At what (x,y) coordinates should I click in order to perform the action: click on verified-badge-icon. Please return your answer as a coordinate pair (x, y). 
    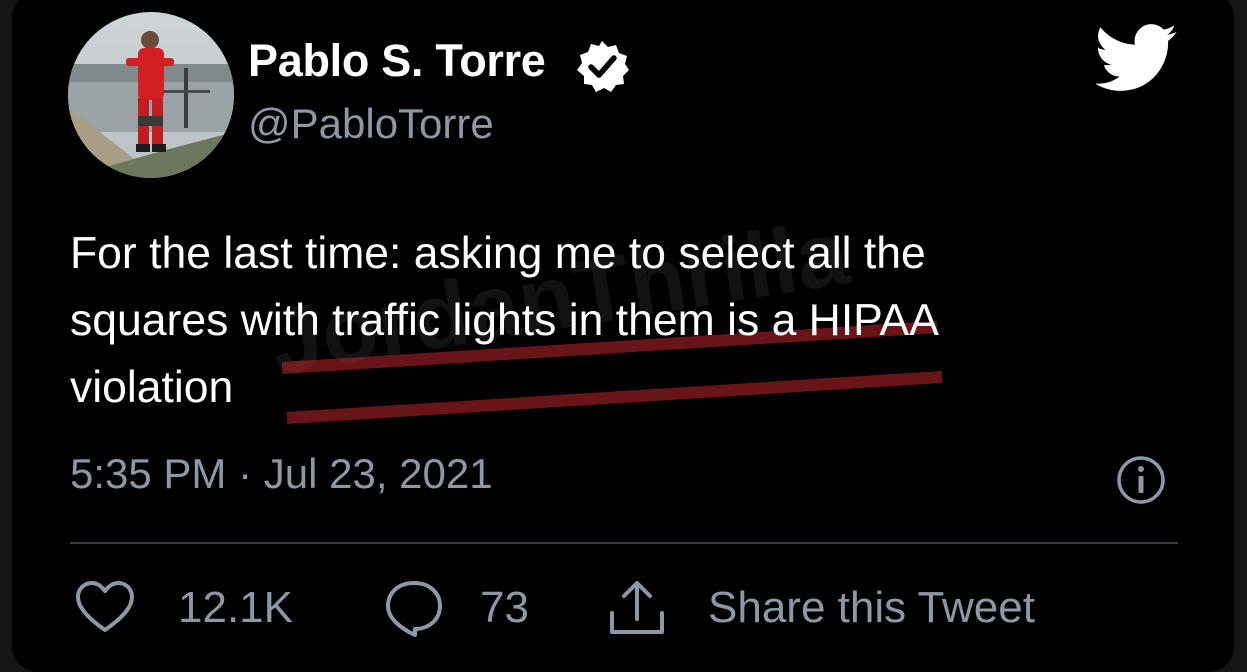
    Looking at the image, I should click on (603, 66).